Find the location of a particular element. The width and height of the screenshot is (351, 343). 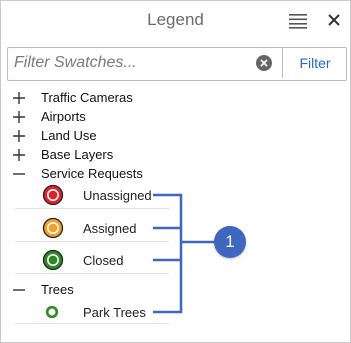

legend-item-closed: Closed is located at coordinates (82, 260).